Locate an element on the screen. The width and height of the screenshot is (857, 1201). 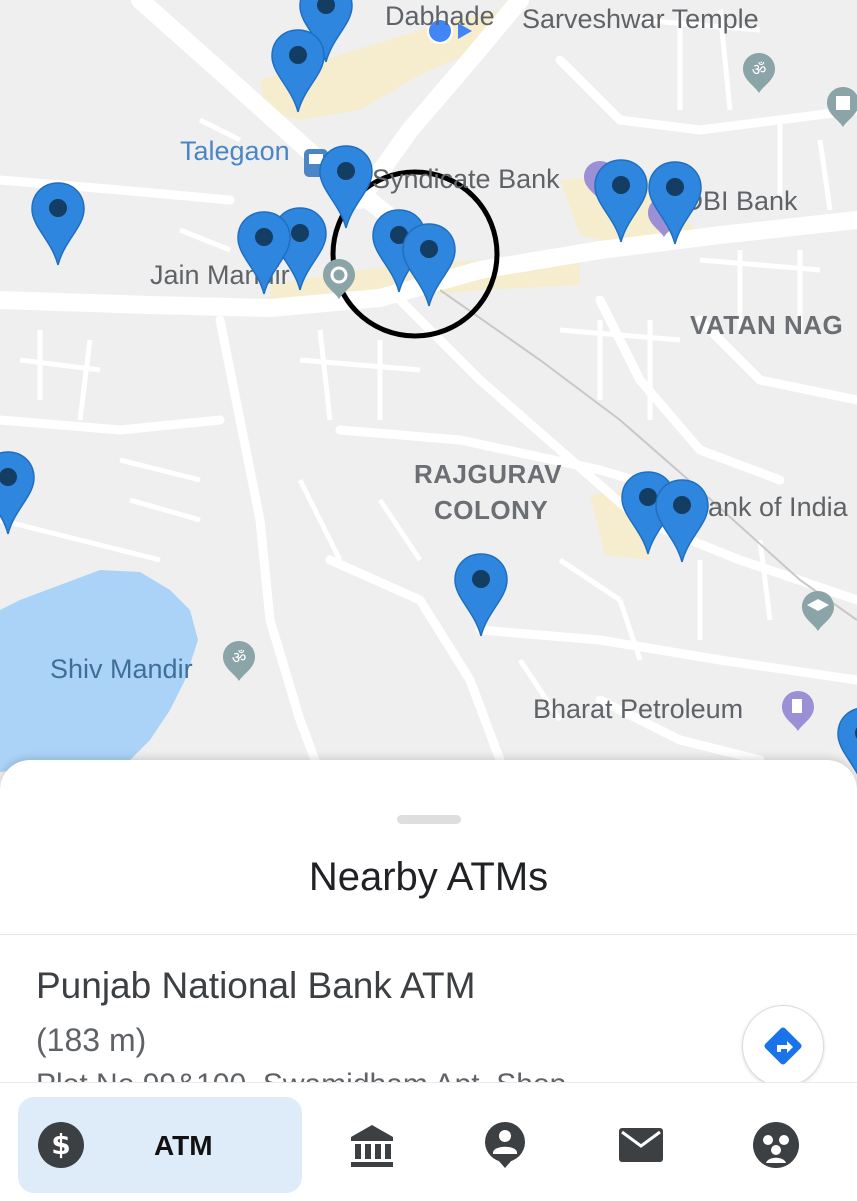
map-label-syndicate-bank: Syndicate Bank is located at coordinates (466, 179).